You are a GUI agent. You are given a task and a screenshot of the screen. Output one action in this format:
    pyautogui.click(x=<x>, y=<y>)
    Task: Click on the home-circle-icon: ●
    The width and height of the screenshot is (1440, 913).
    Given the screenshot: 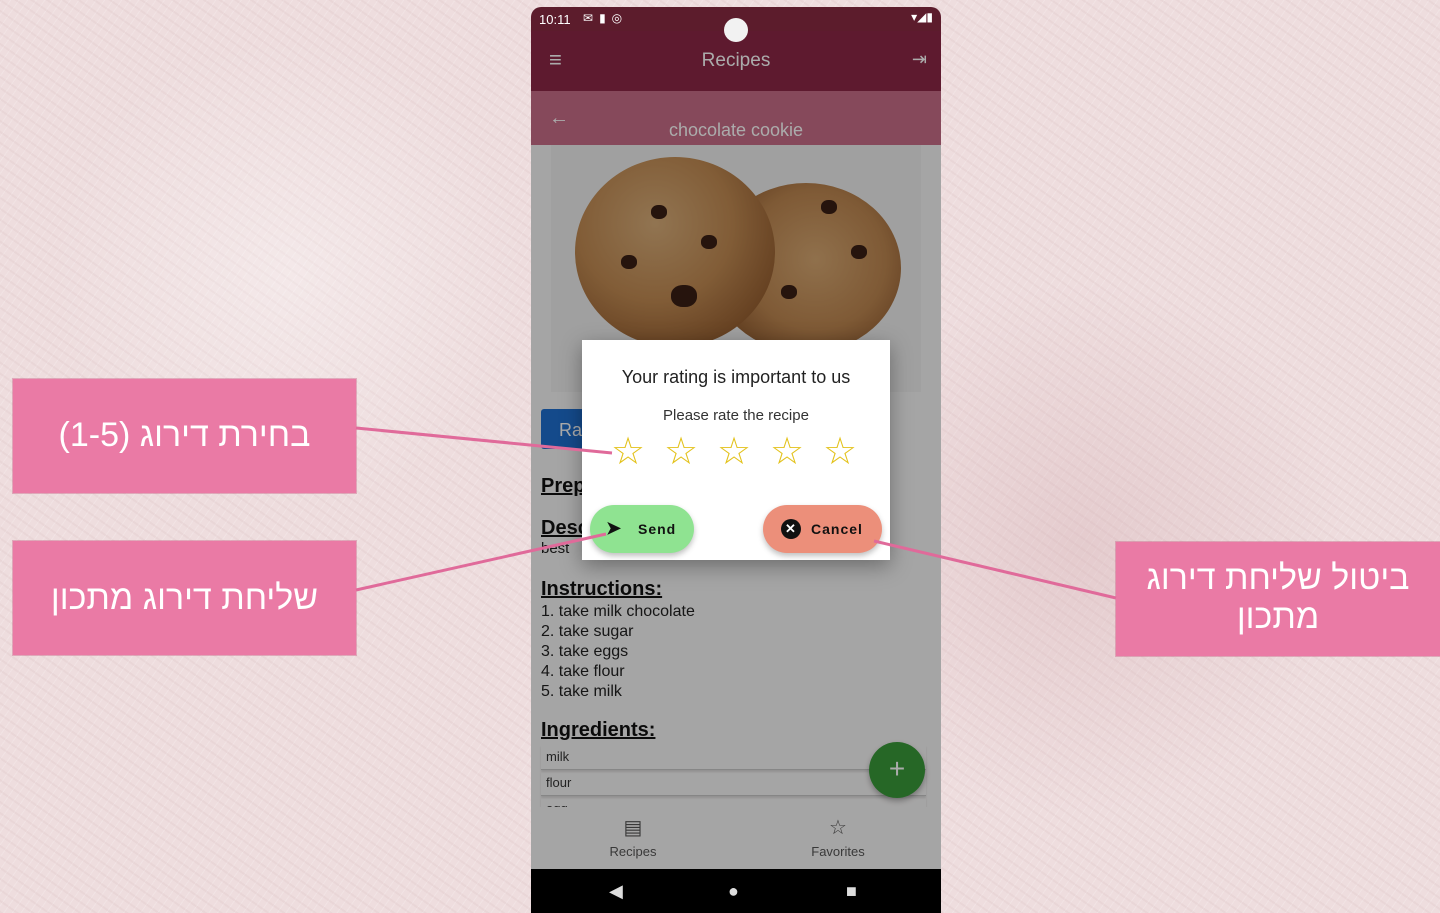 What is the action you would take?
    pyautogui.click(x=733, y=891)
    